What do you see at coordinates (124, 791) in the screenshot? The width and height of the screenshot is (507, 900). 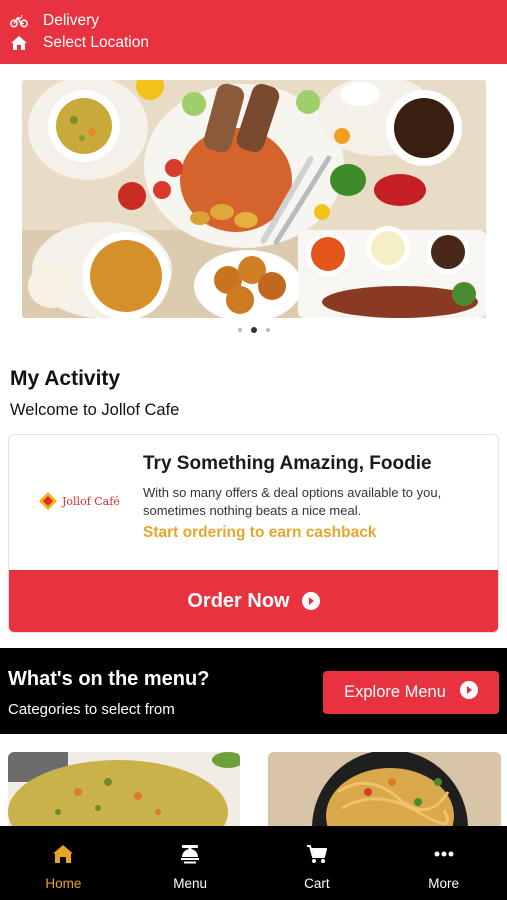 I see `category-tile-rice` at bounding box center [124, 791].